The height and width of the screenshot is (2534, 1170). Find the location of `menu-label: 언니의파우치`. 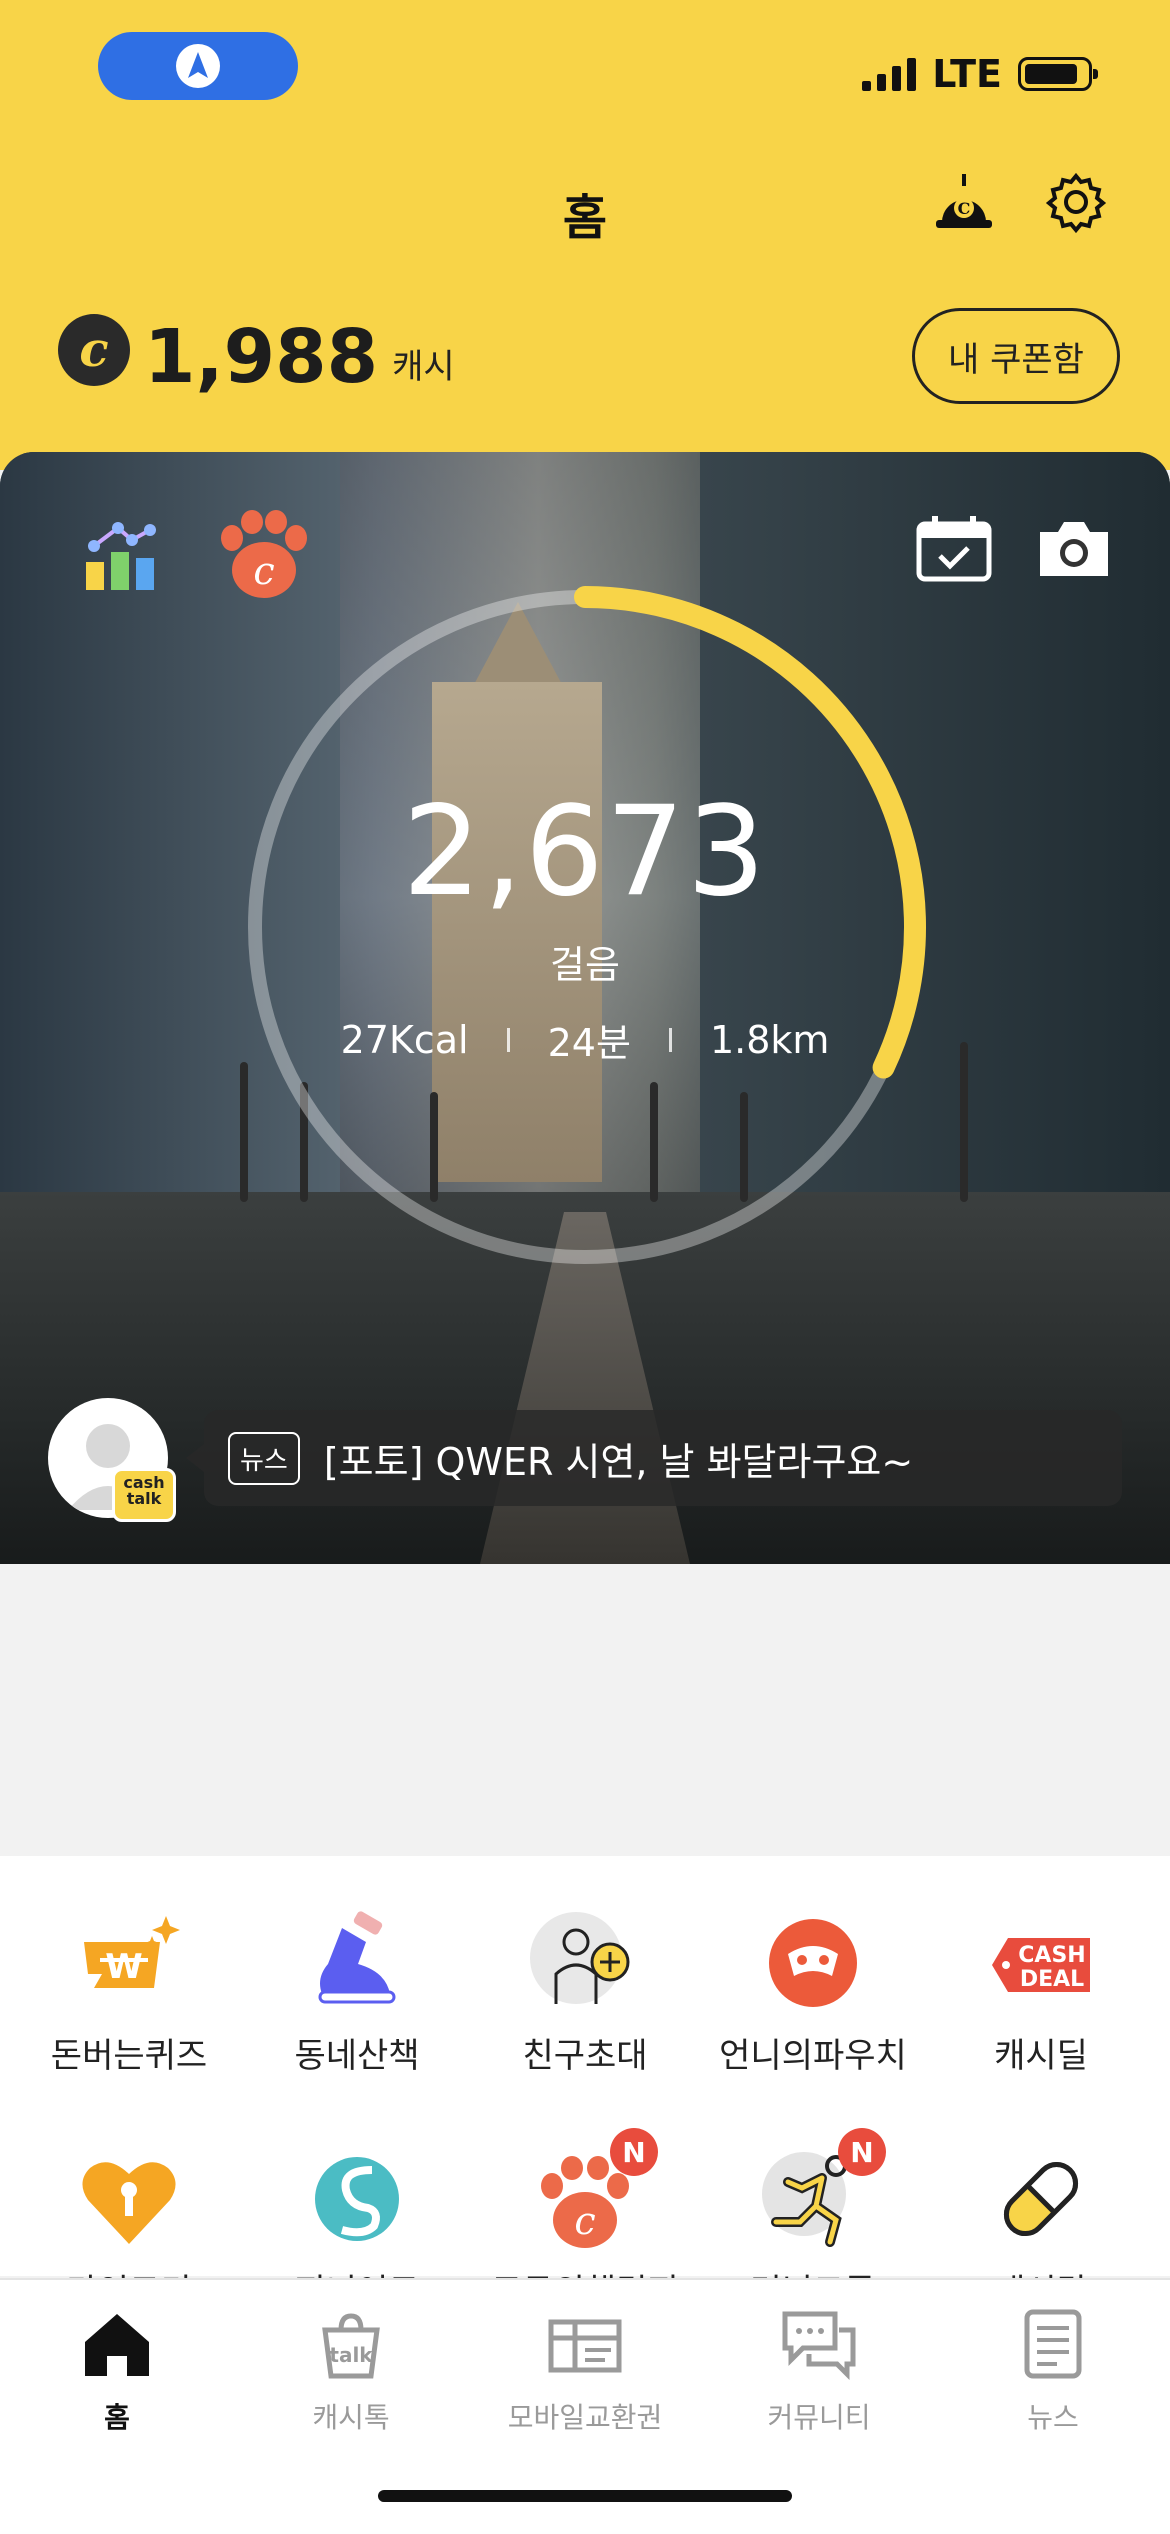

menu-label: 언니의파우치 is located at coordinates (813, 2056).